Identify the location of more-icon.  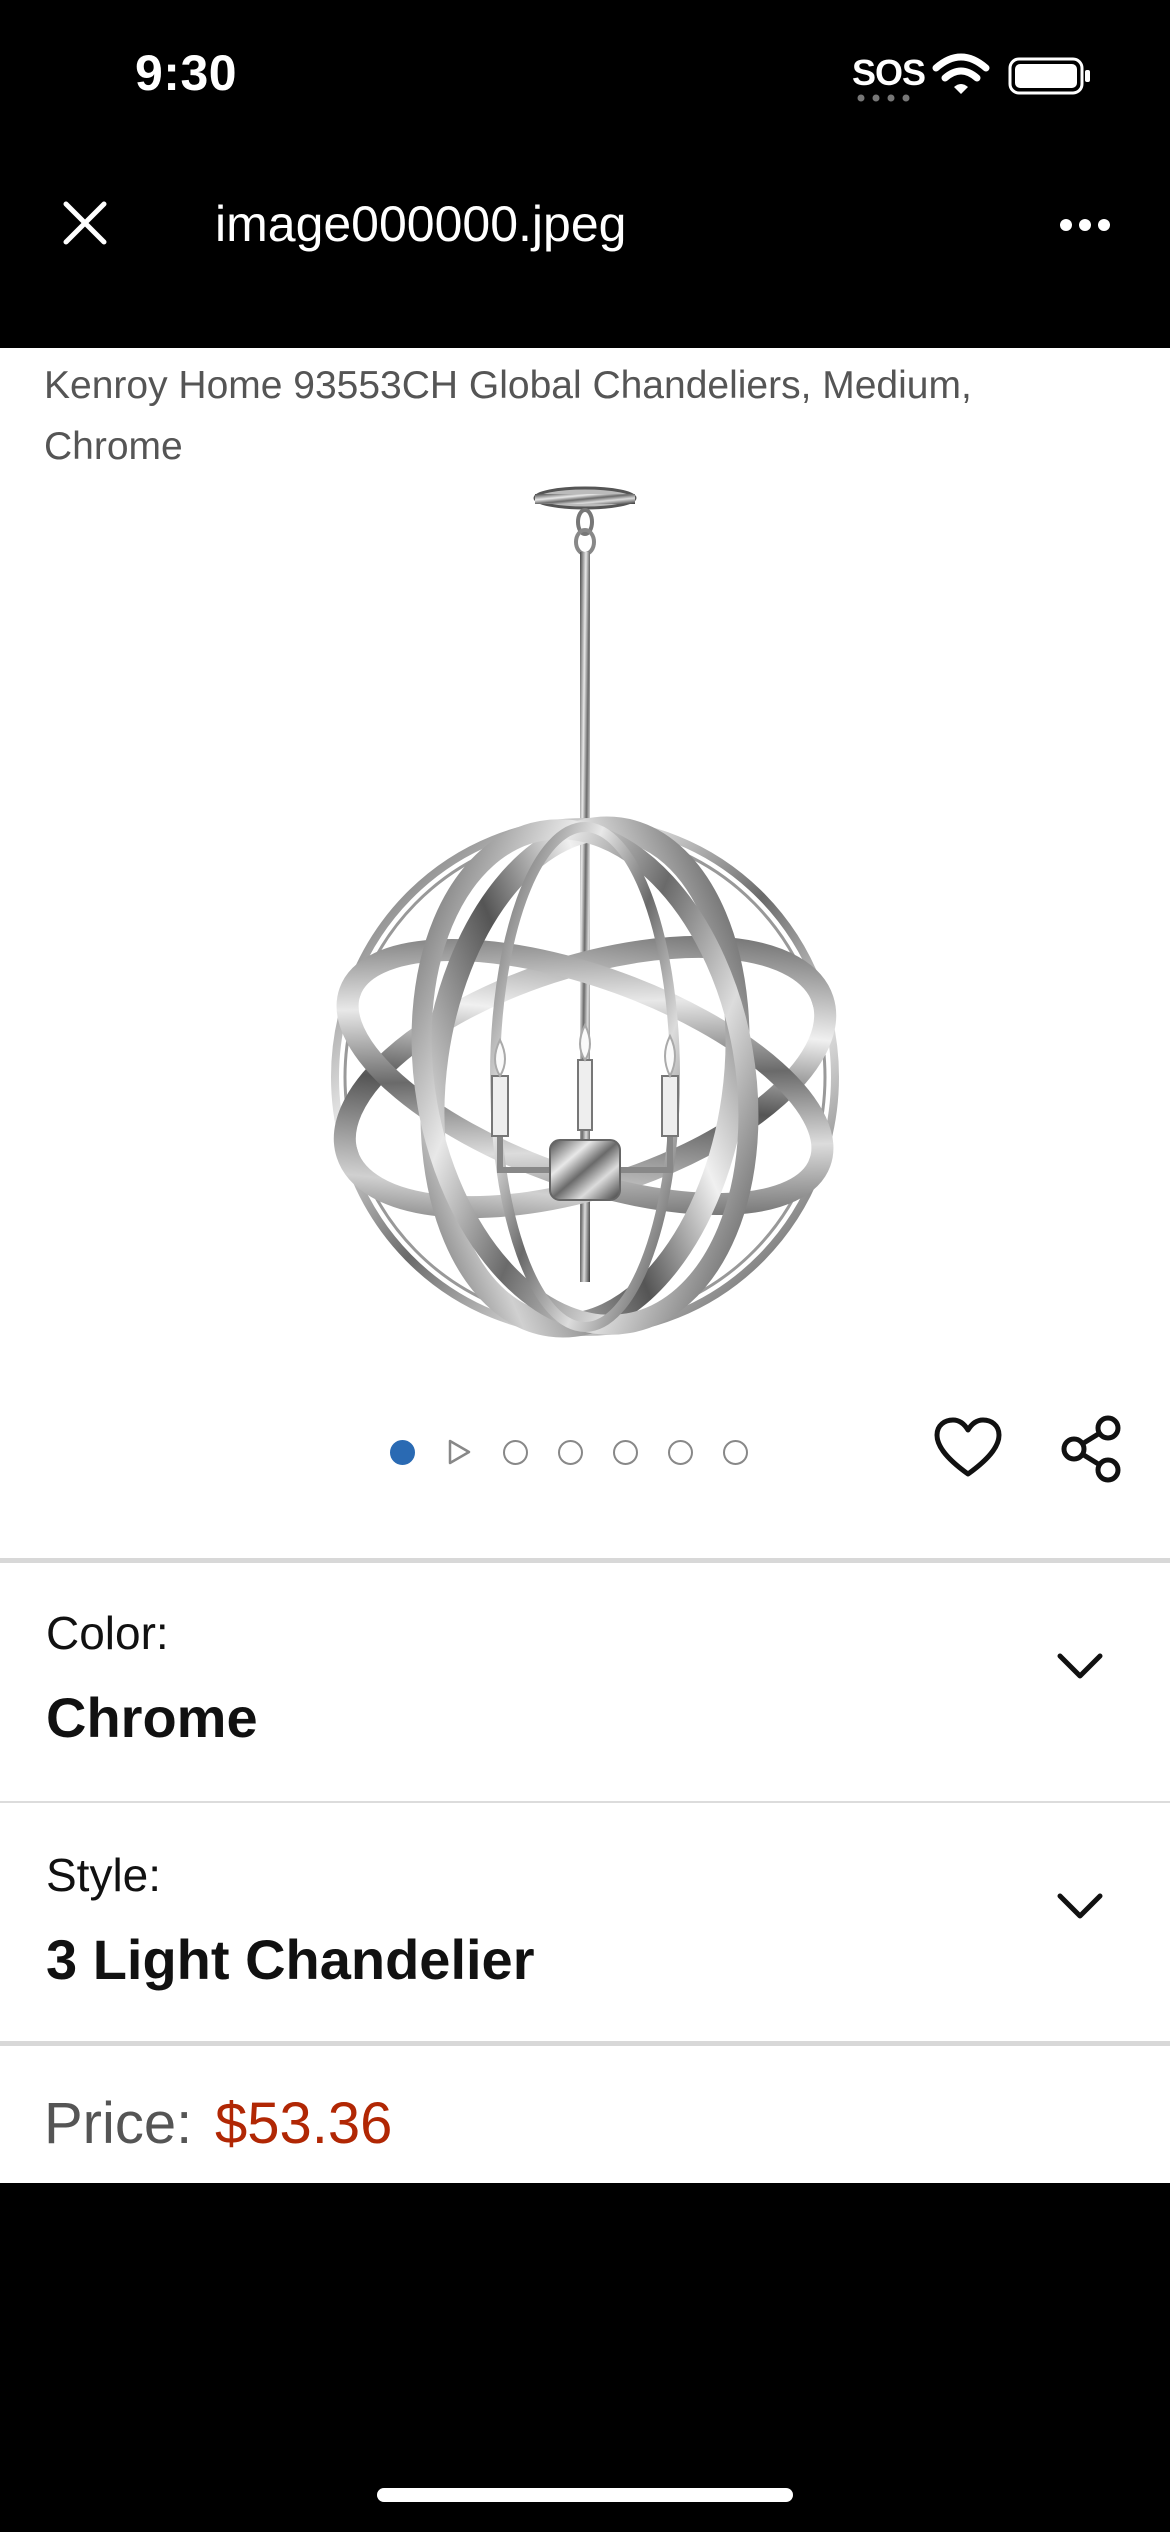
(1085, 225).